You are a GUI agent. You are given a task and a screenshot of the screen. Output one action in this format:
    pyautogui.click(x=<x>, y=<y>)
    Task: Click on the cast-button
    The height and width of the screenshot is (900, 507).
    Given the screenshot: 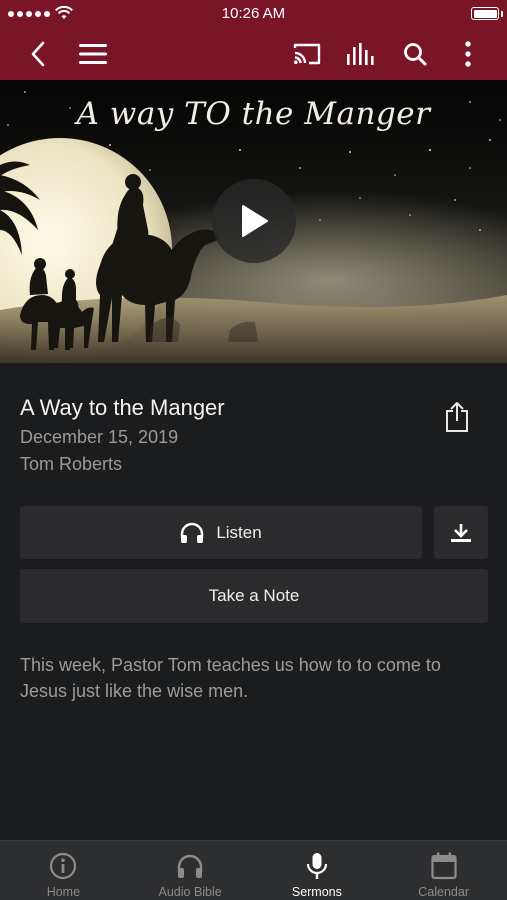 What is the action you would take?
    pyautogui.click(x=307, y=54)
    